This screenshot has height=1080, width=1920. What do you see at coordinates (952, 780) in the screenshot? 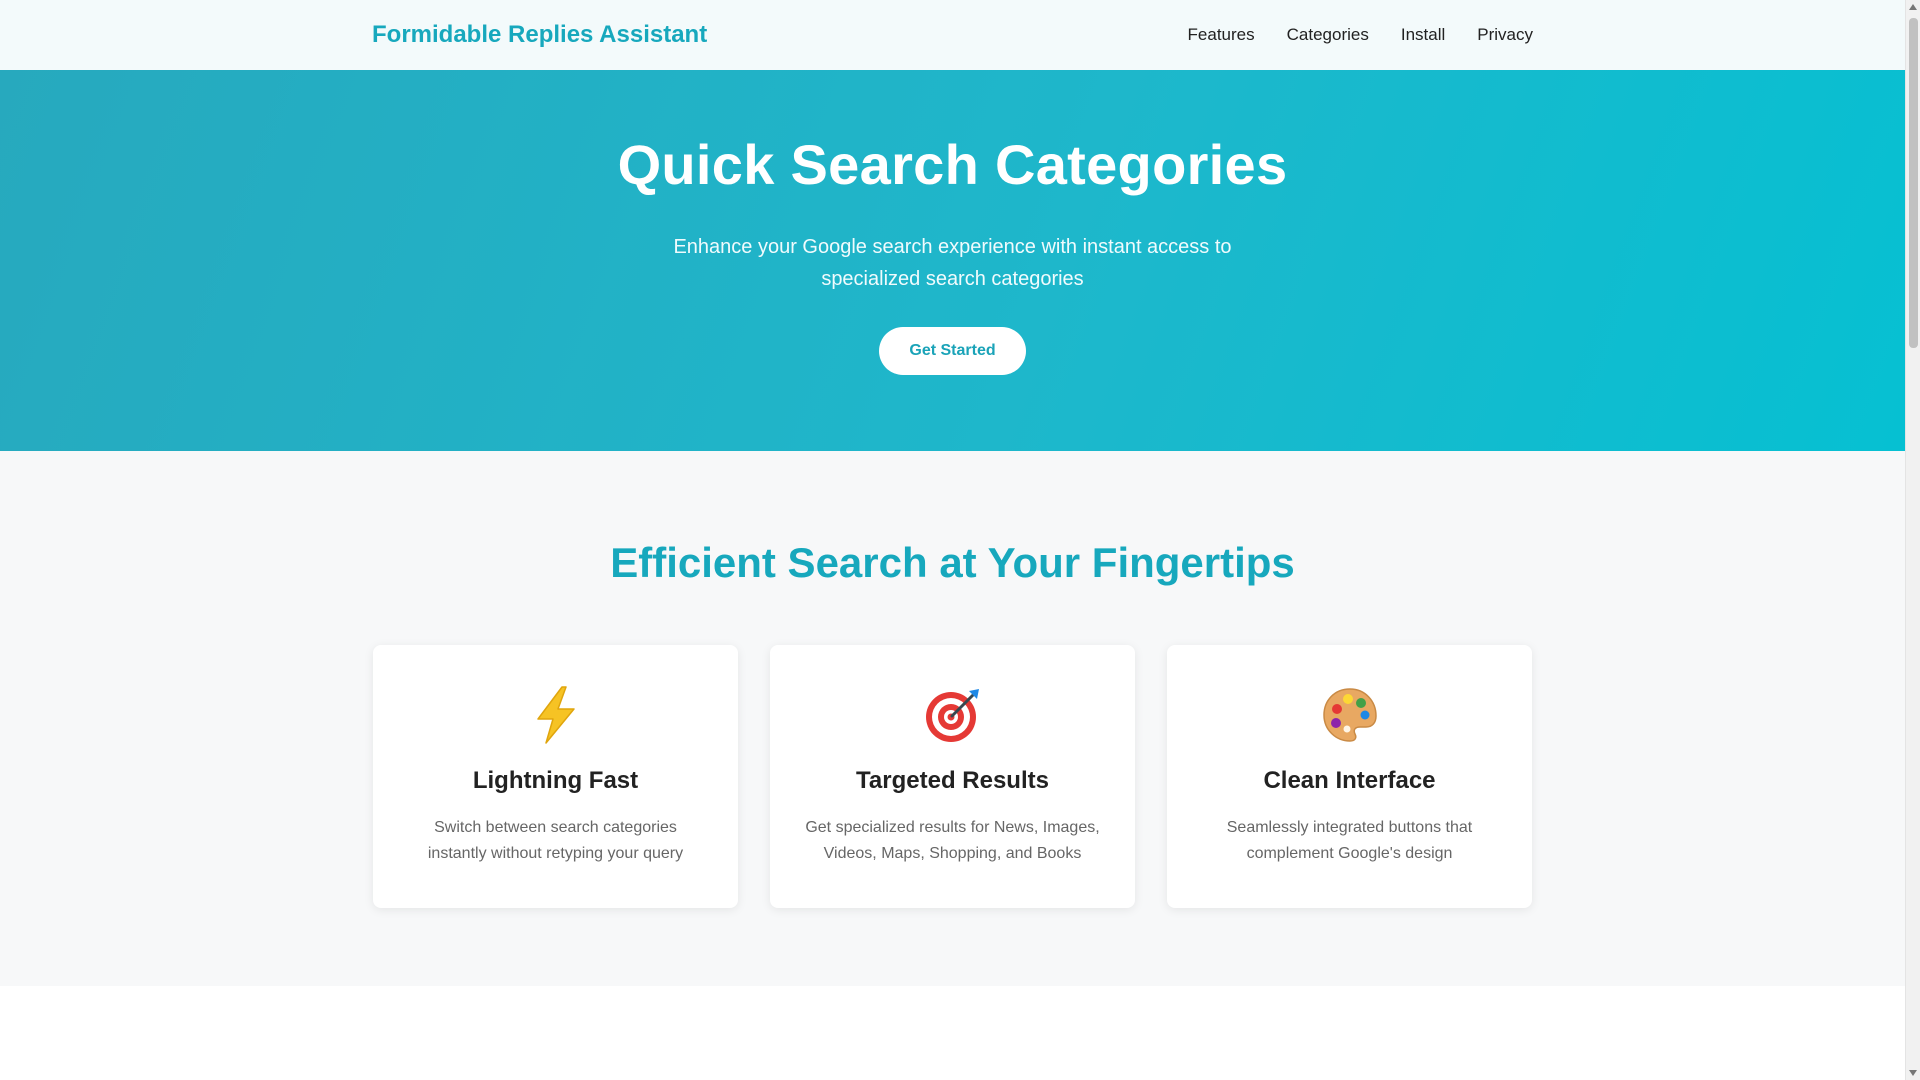
I see `feature-title: Targeted Results` at bounding box center [952, 780].